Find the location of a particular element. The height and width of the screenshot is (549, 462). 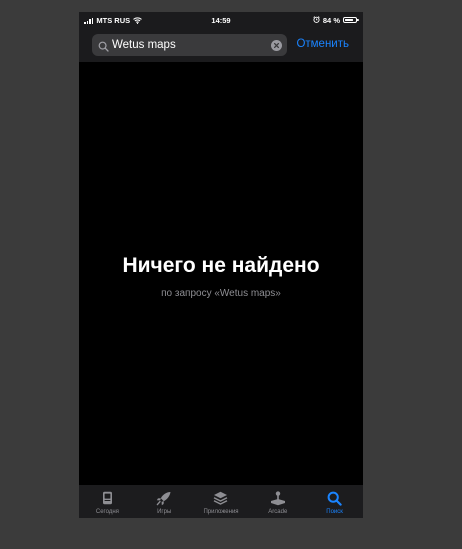

no-results-title: Ничего не найдено is located at coordinates (221, 265).